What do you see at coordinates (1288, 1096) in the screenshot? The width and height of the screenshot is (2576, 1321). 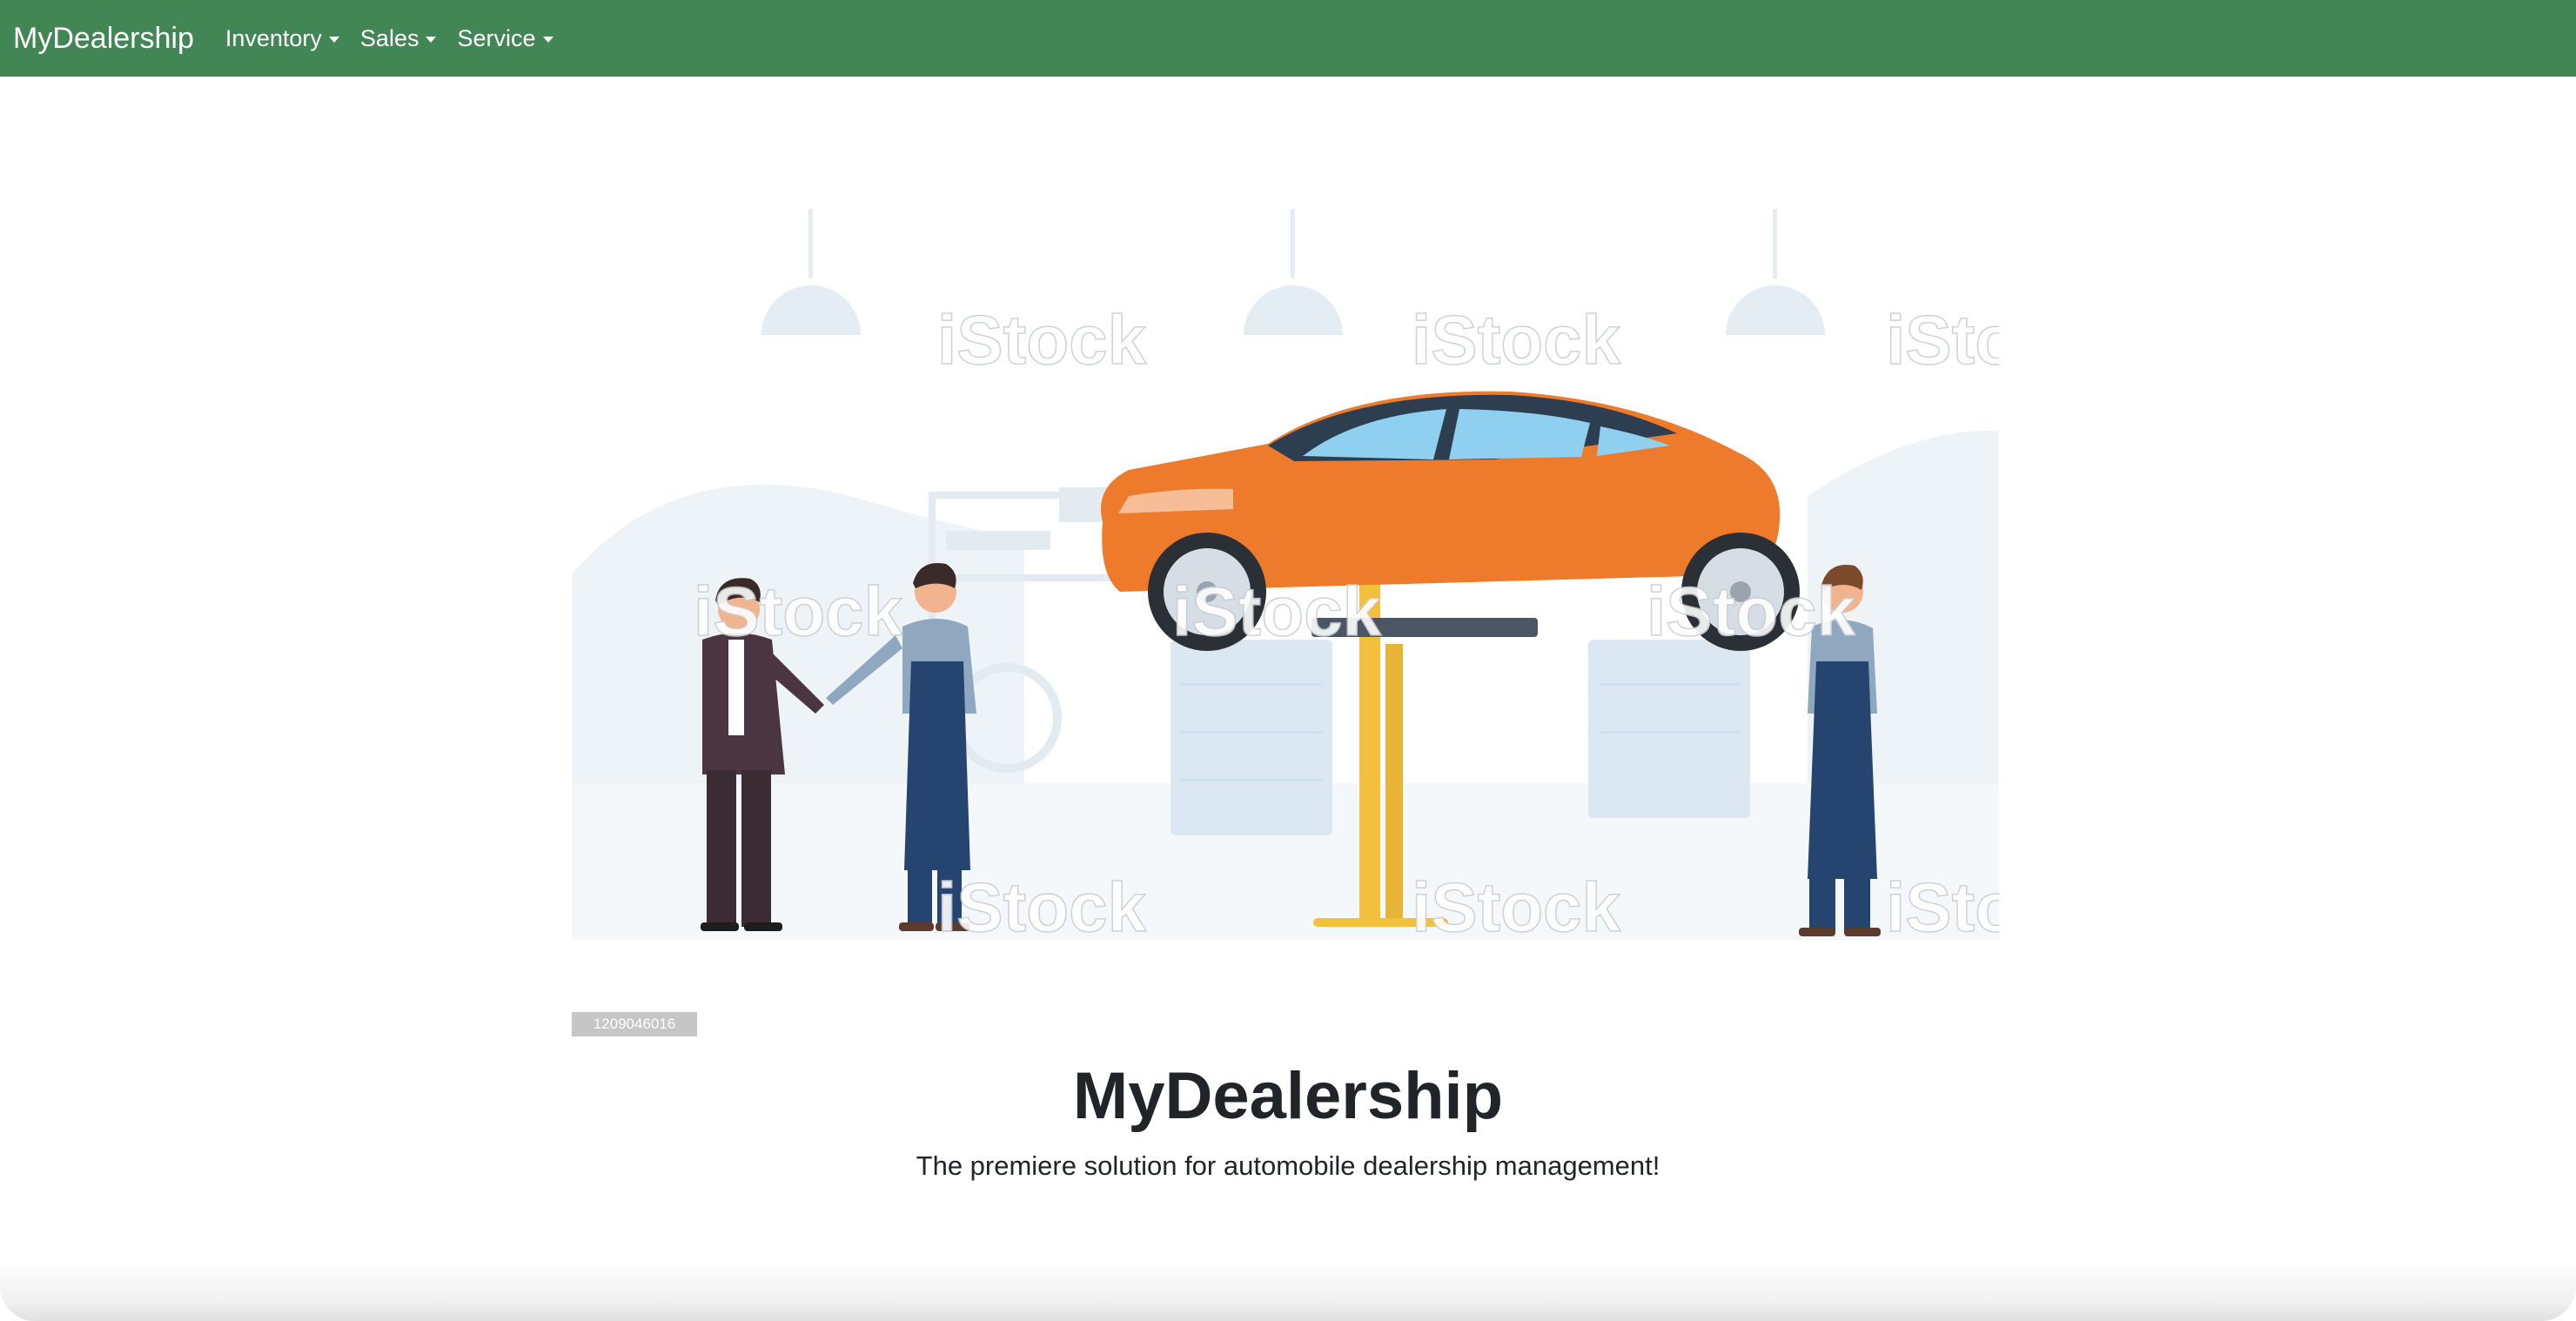 I see `page-title: MyDealership` at bounding box center [1288, 1096].